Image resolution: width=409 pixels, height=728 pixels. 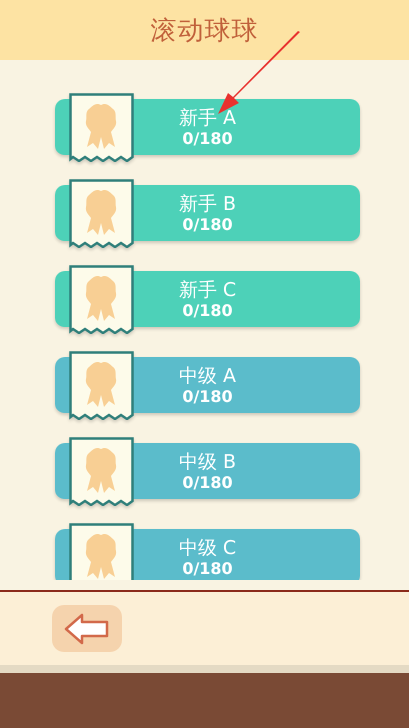 I want to click on level-name: 中级 A, so click(x=207, y=375).